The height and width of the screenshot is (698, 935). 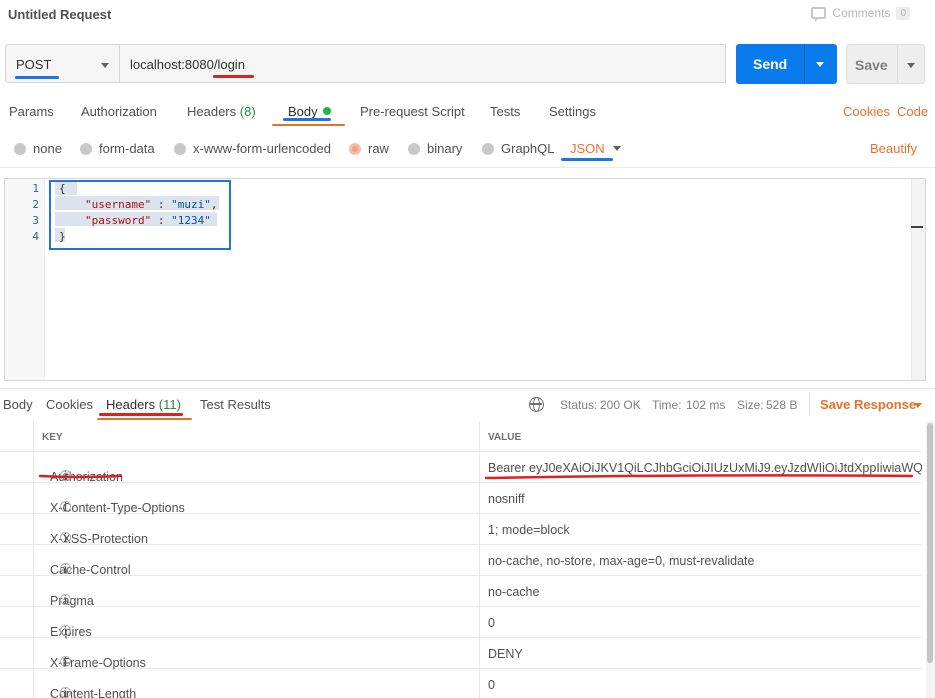 I want to click on radio-label: raw, so click(x=378, y=148).